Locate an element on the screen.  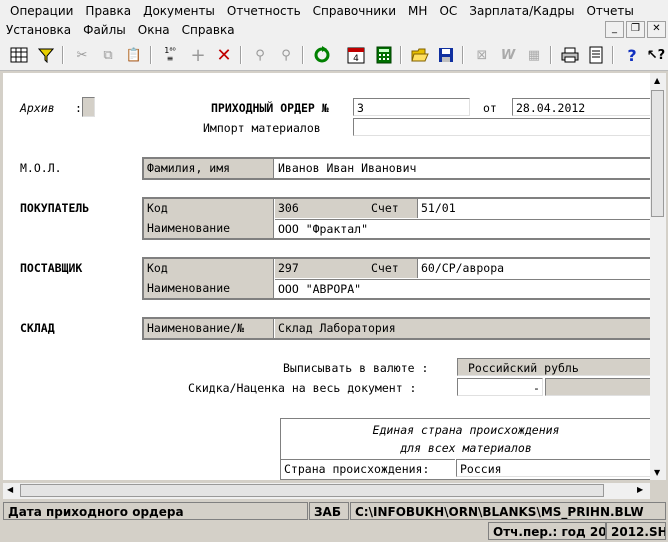
supplier-code-label: Код is located at coordinates (157, 268).